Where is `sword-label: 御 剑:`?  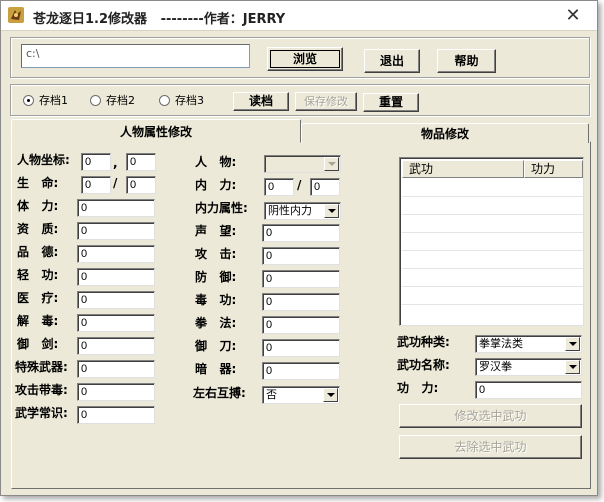
sword-label: 御 剑: is located at coordinates (38, 344).